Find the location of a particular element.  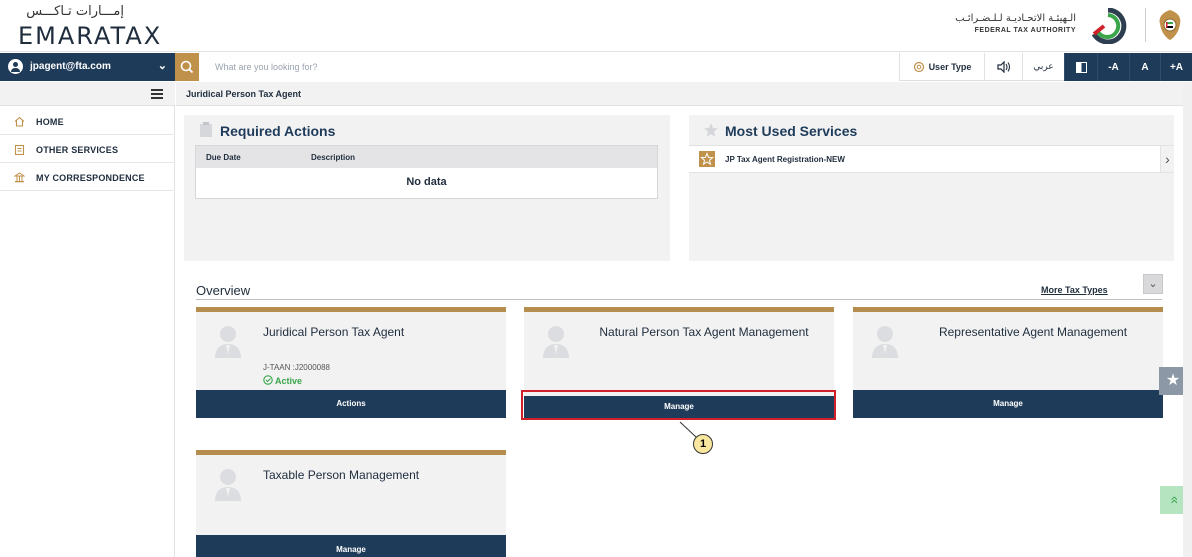

table-header: Due Date Description is located at coordinates (426, 157).